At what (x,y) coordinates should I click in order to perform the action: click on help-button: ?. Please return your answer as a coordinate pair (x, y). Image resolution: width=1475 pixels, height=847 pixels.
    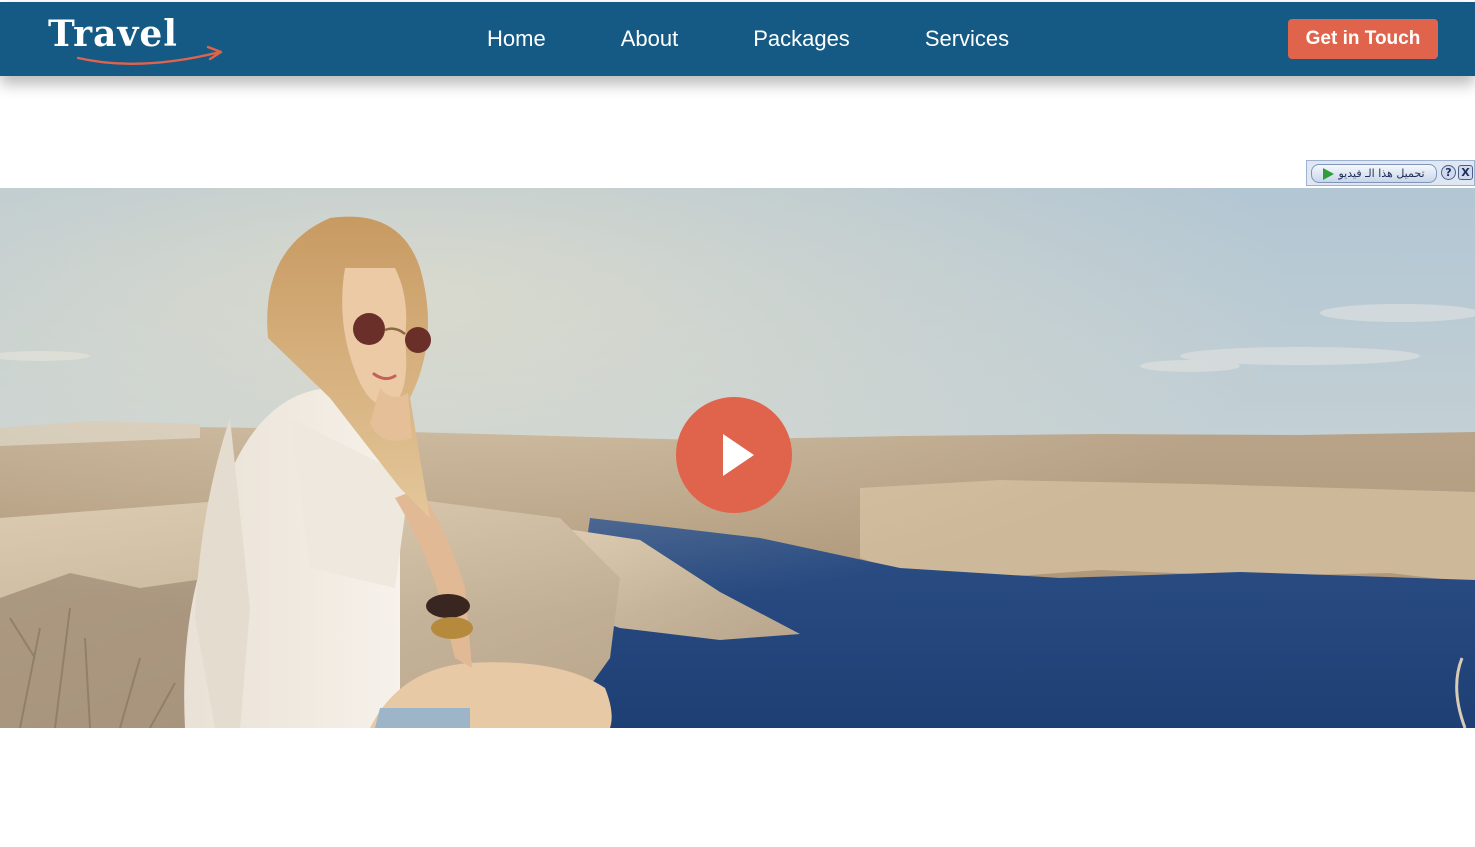
    Looking at the image, I should click on (1448, 172).